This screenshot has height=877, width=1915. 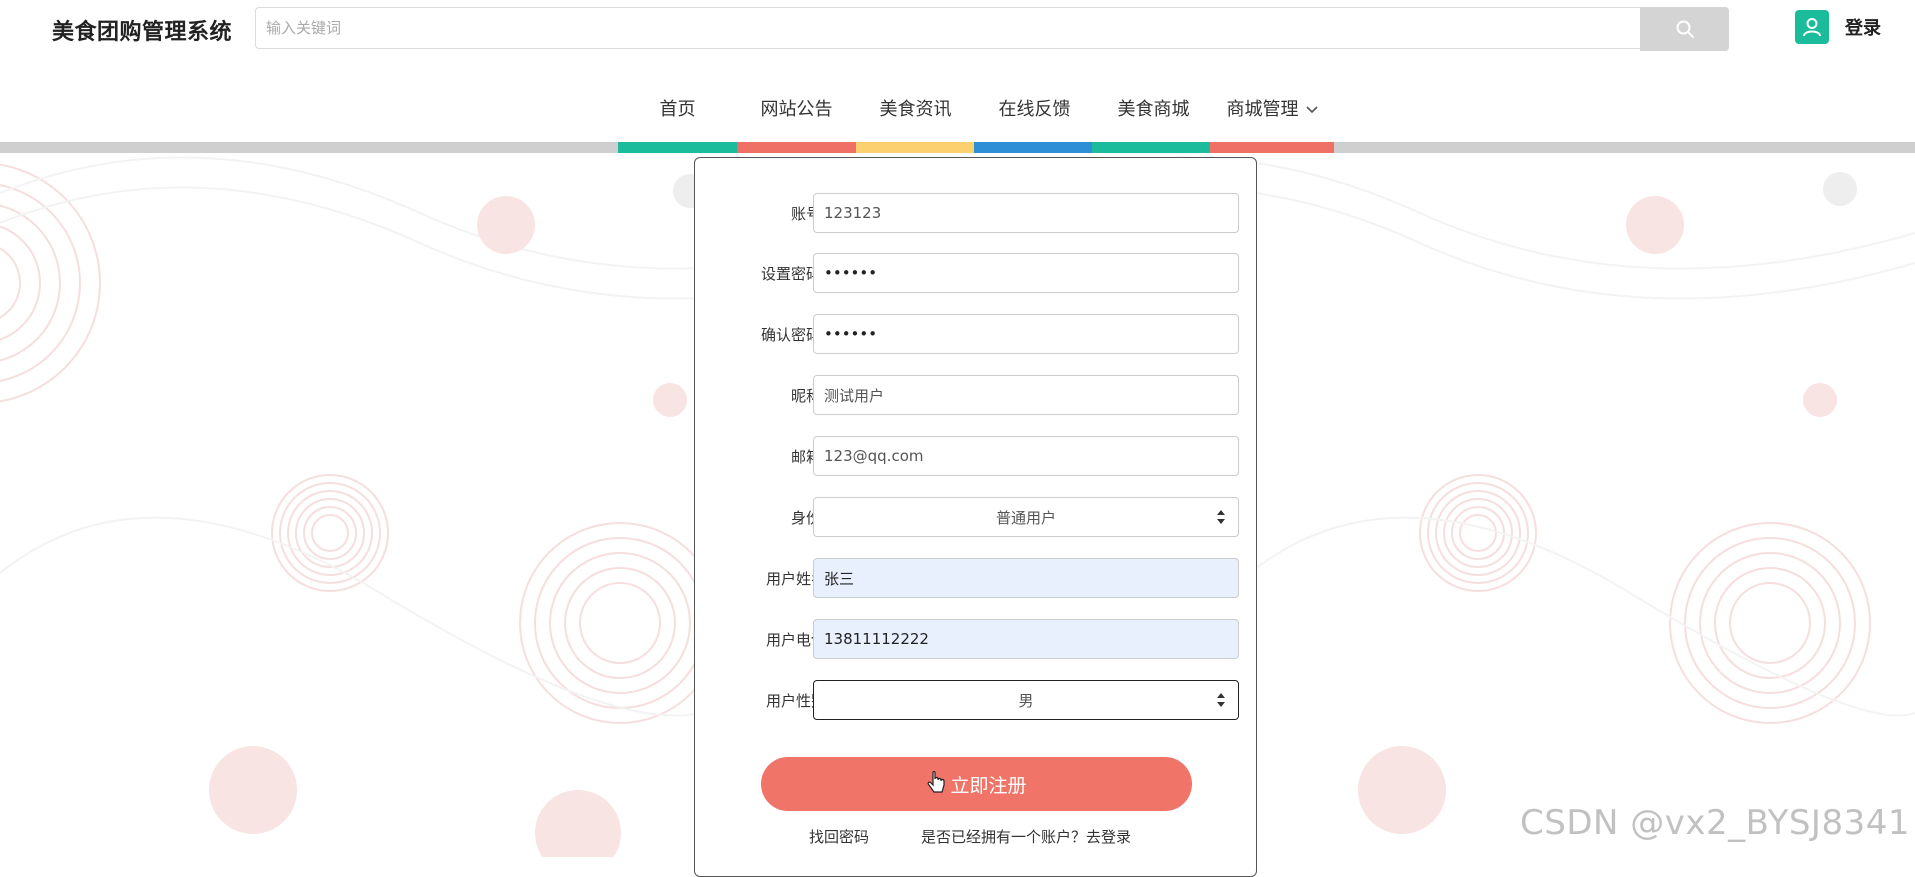 I want to click on go-login-link: 是否已经拥有一个账户？去登录, so click(x=1026, y=836).